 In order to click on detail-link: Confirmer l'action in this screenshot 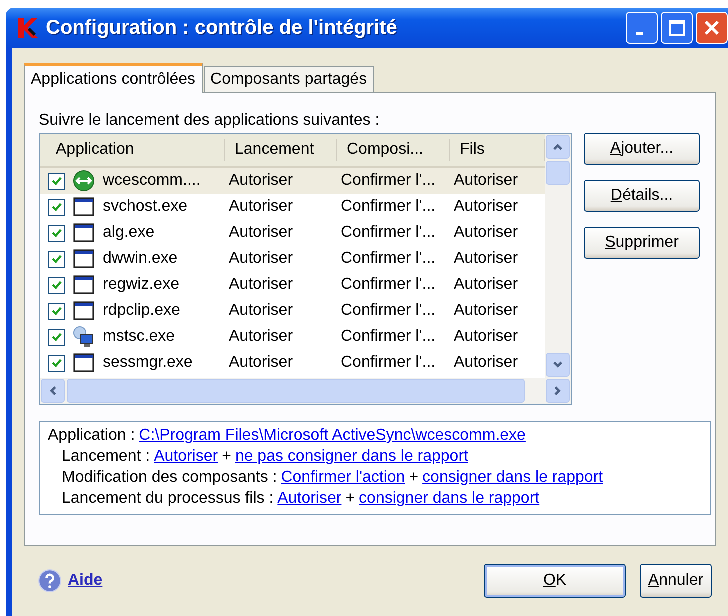, I will do `click(343, 477)`.